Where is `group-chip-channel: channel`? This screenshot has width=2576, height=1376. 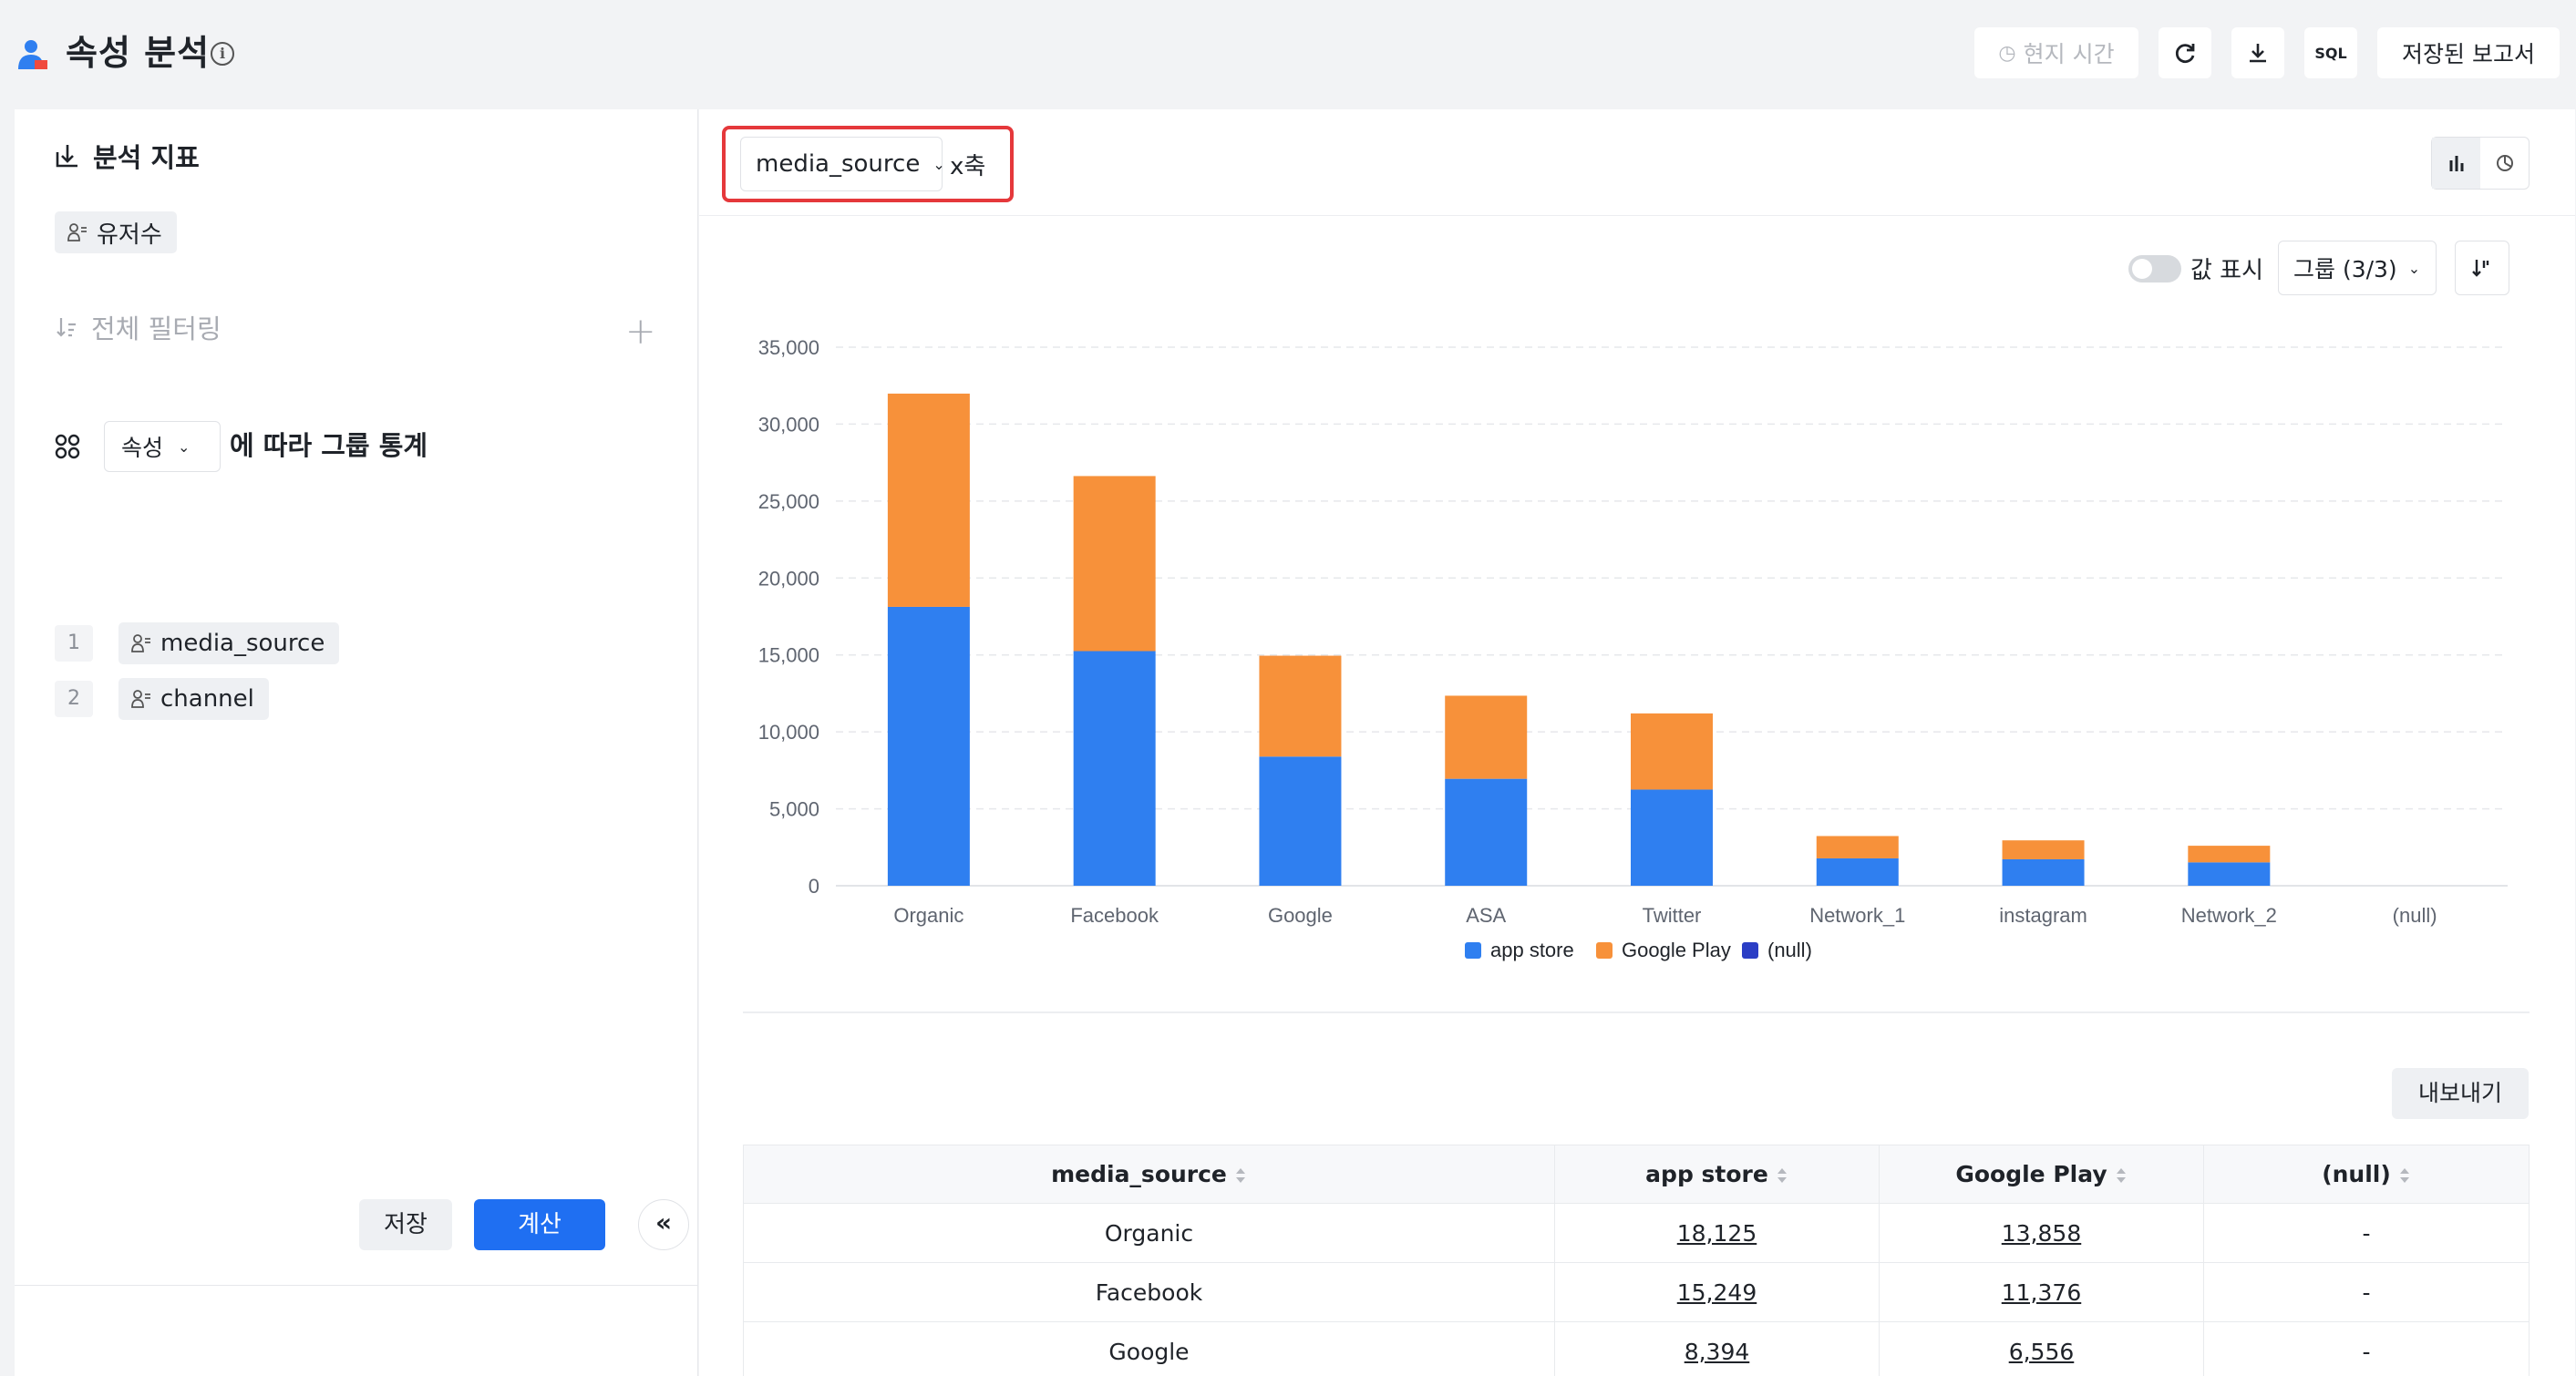 group-chip-channel: channel is located at coordinates (193, 699).